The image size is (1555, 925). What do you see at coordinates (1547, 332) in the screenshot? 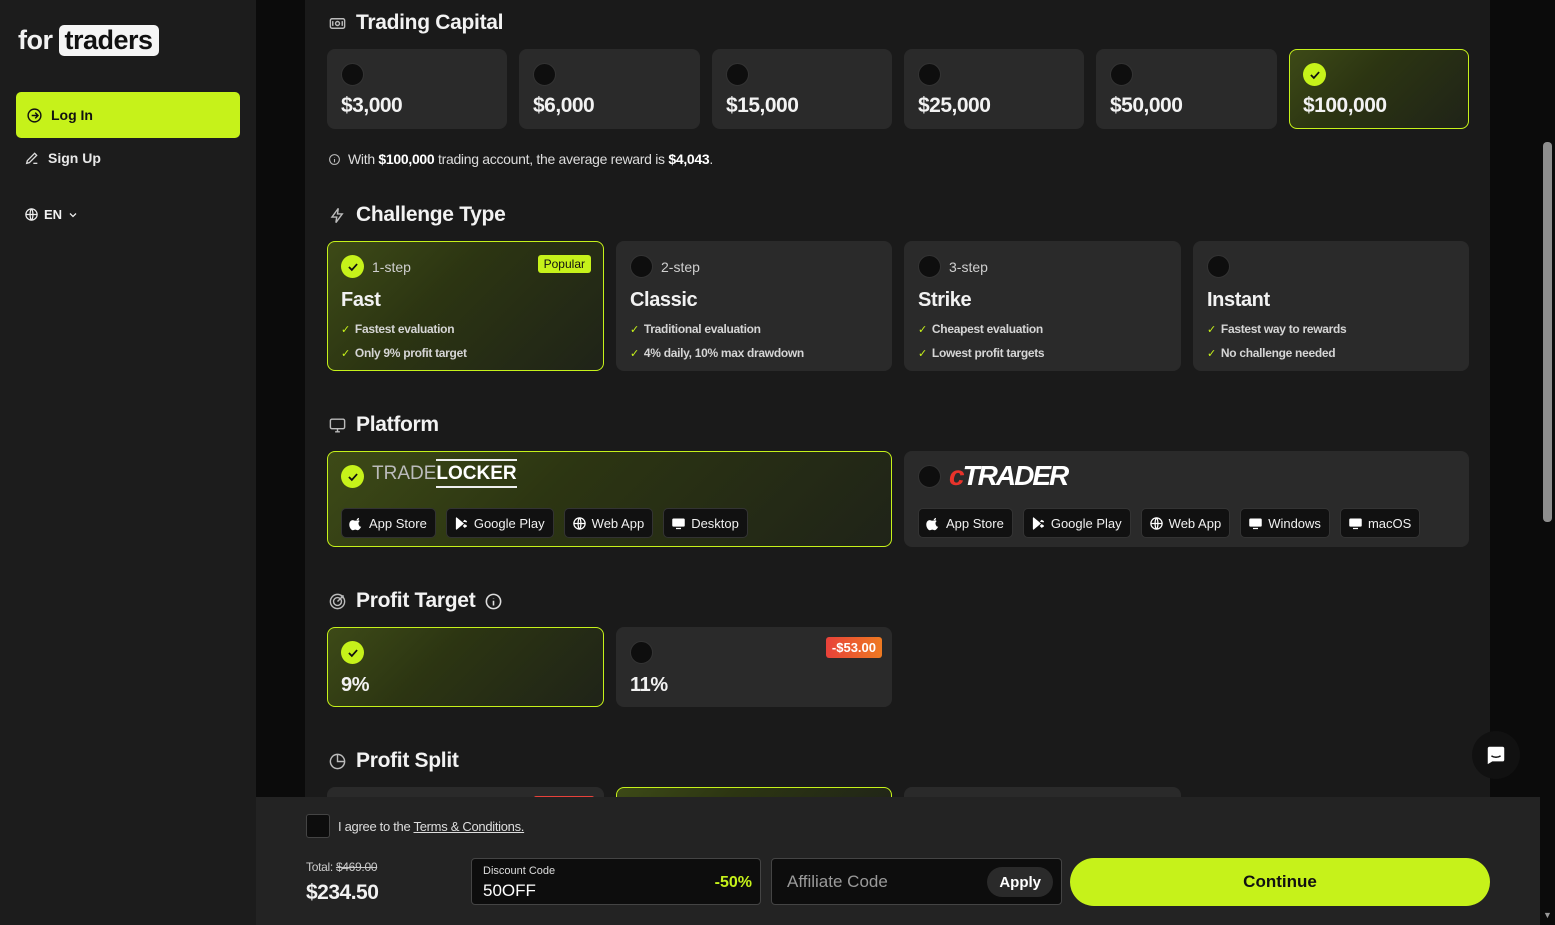
I see `scrollbar-thumb` at bounding box center [1547, 332].